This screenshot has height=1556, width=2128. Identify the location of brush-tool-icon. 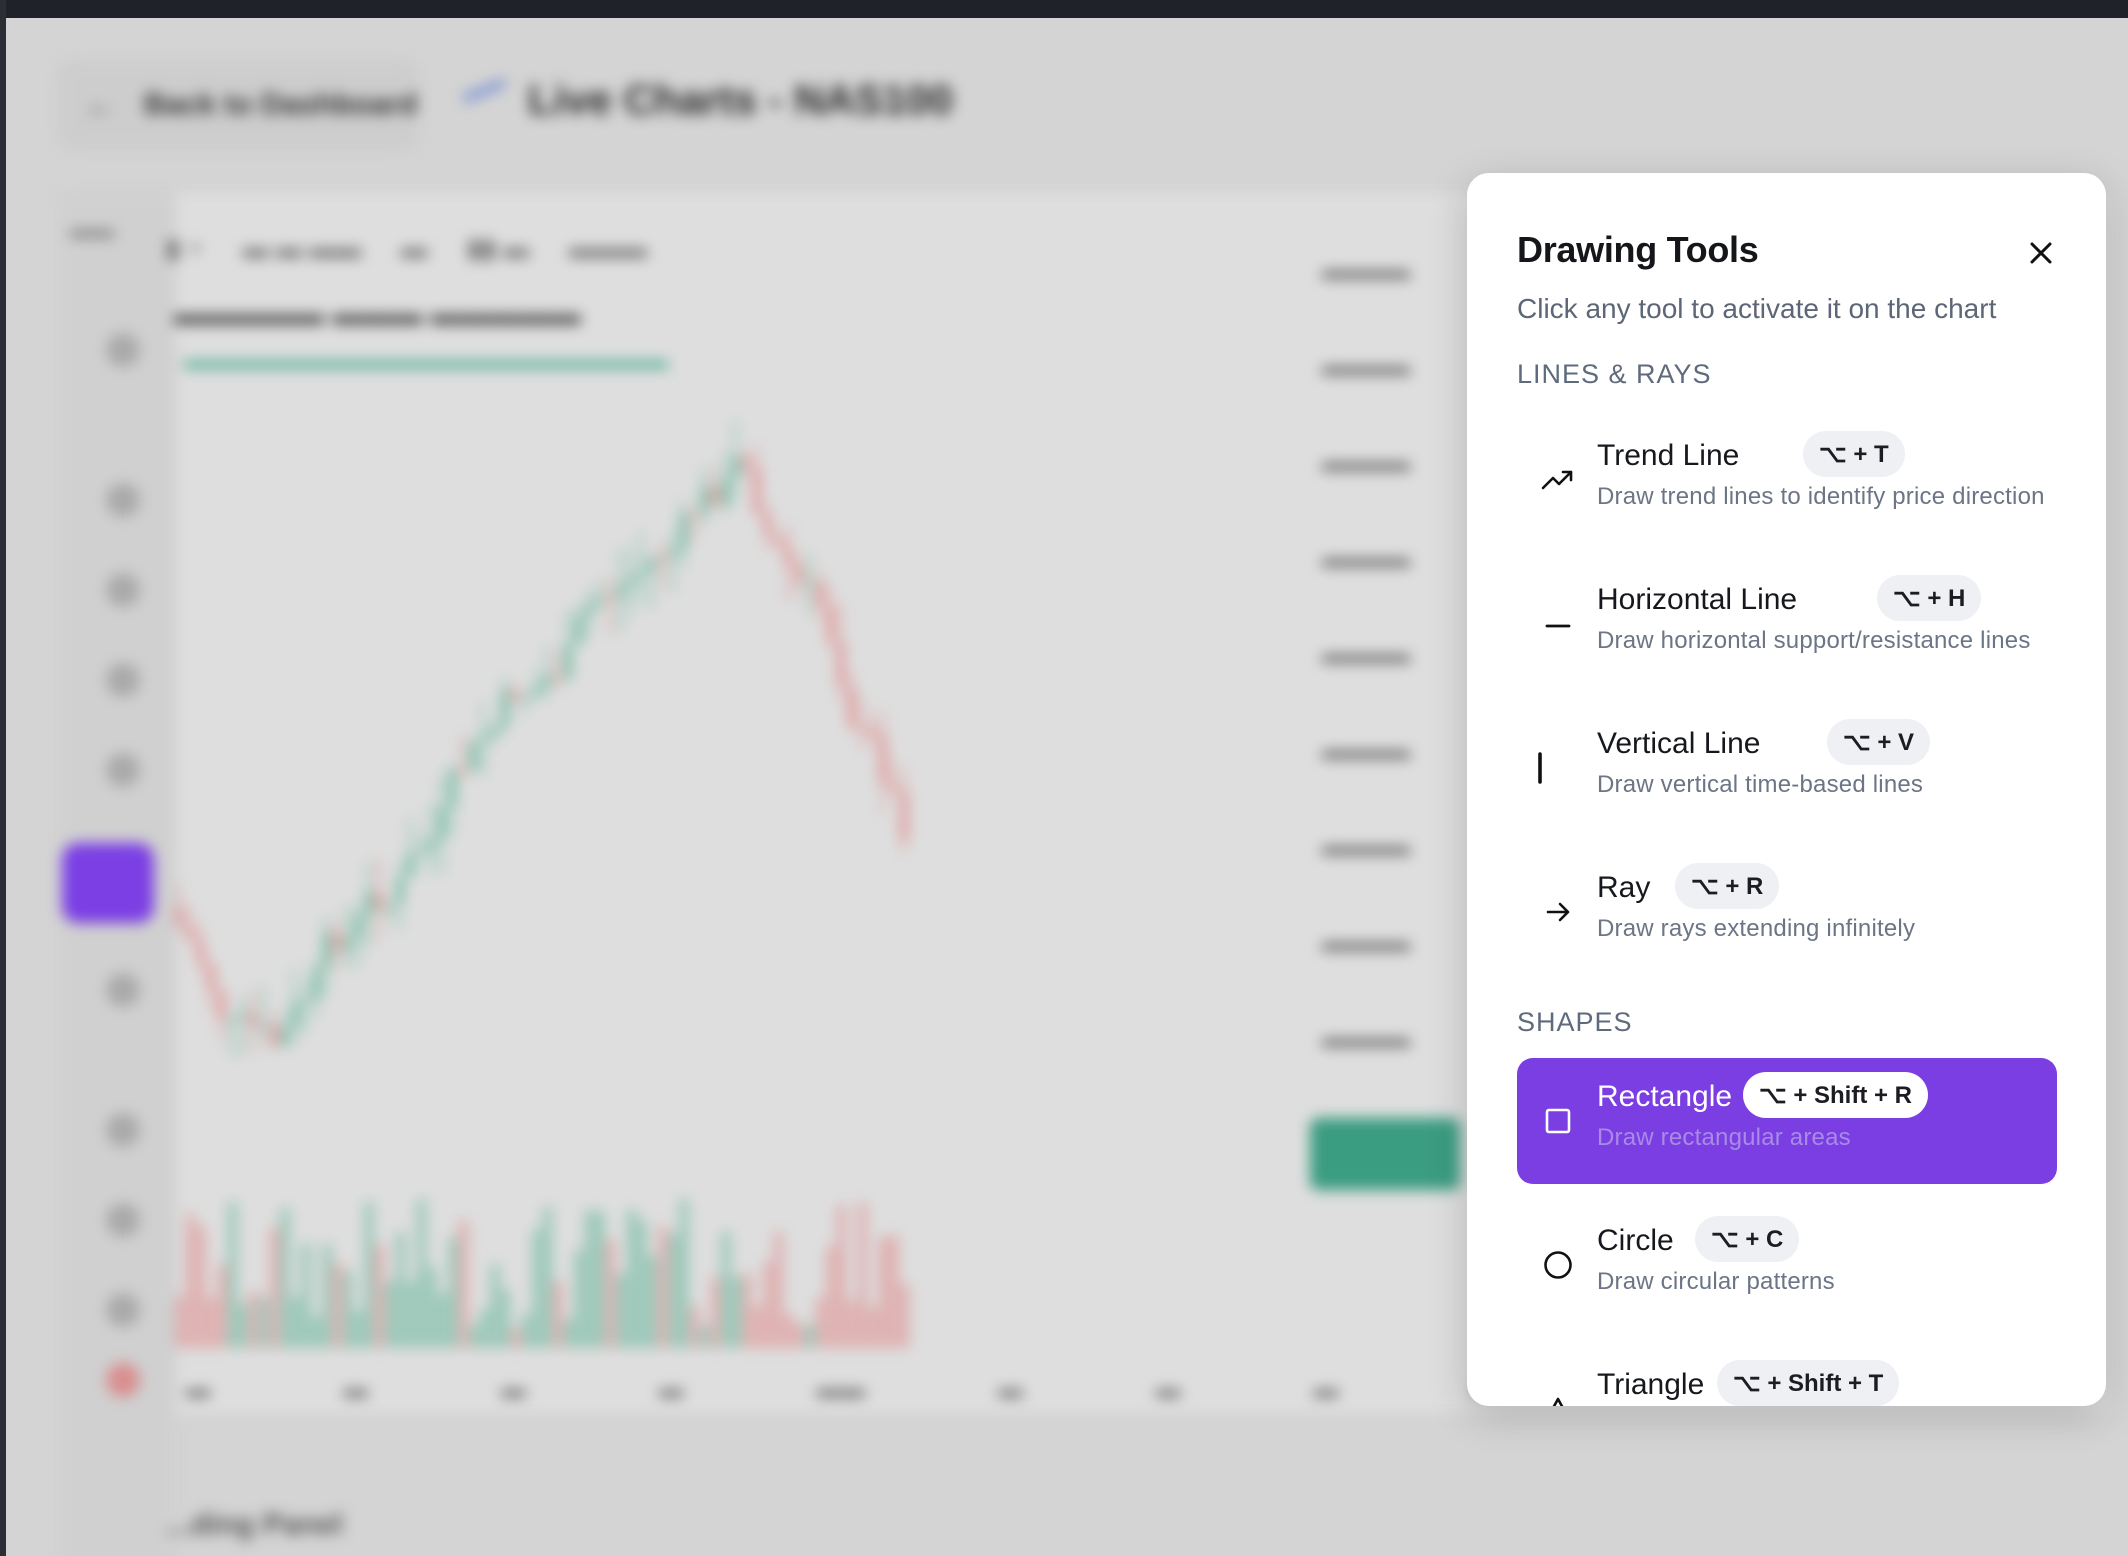
(123, 1220).